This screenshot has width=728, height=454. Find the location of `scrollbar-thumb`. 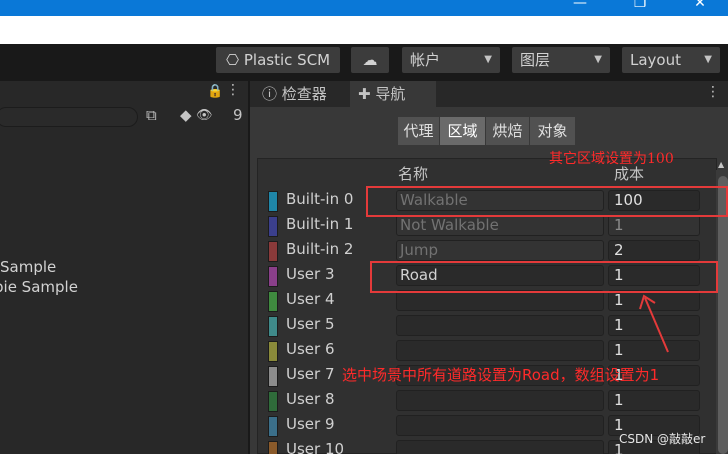

scrollbar-thumb is located at coordinates (723, 315).